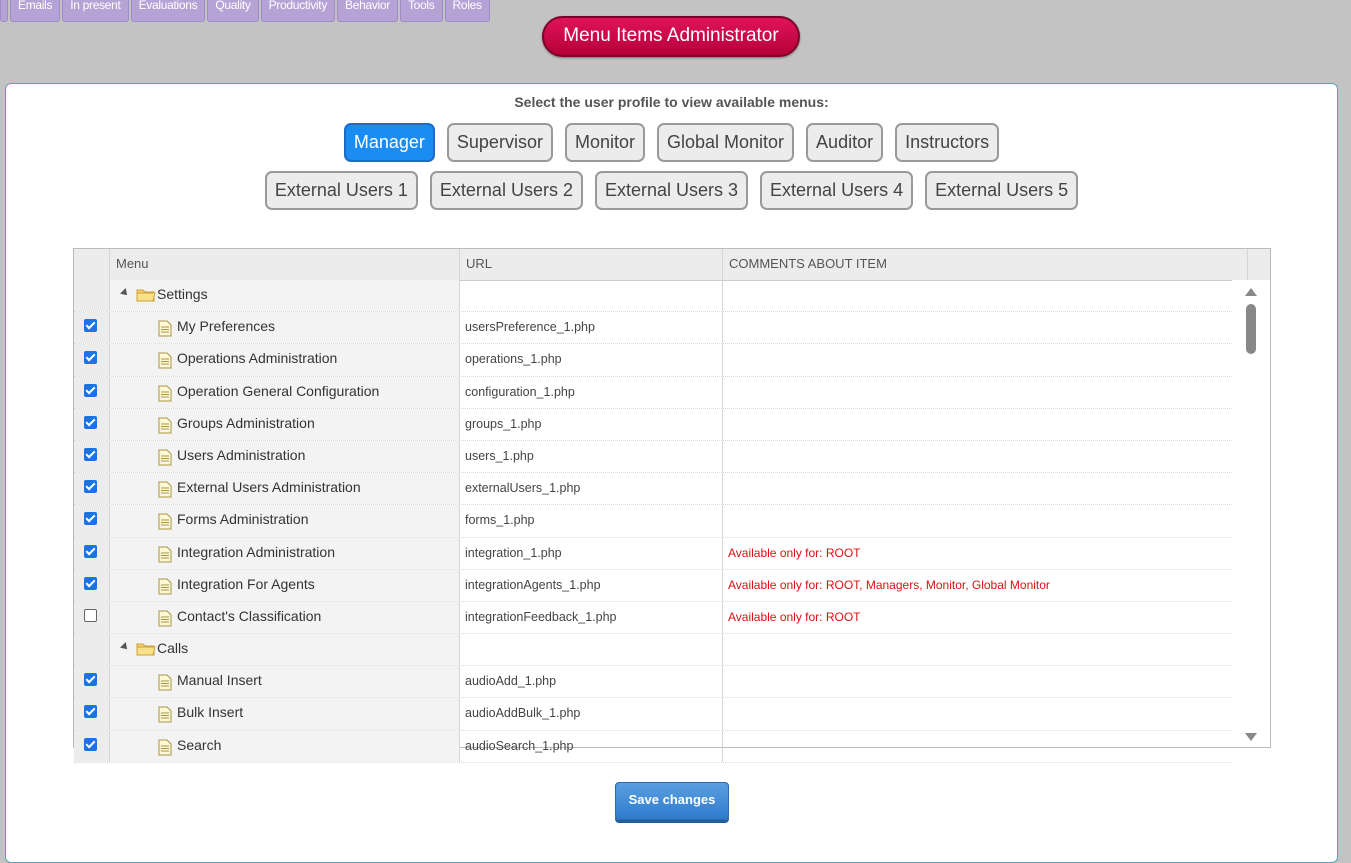 The height and width of the screenshot is (863, 1351). Describe the element at coordinates (285, 296) in the screenshot. I see `menu-cell: Settings` at that location.